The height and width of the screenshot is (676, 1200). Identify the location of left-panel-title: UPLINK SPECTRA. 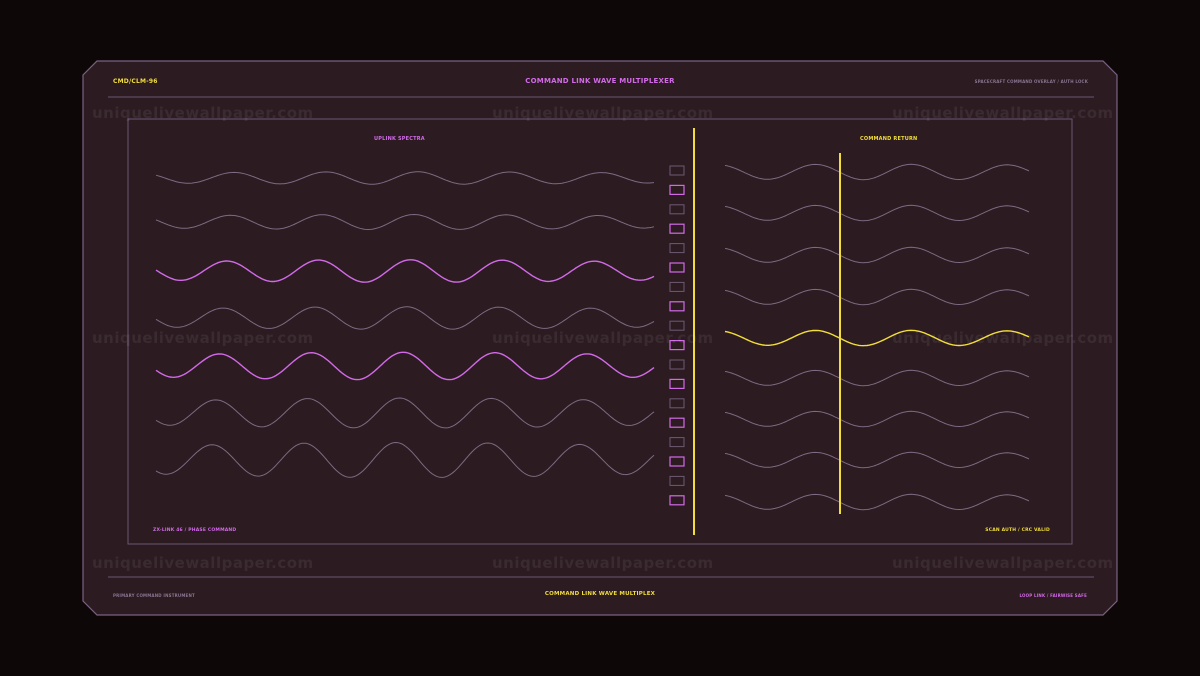
(399, 139).